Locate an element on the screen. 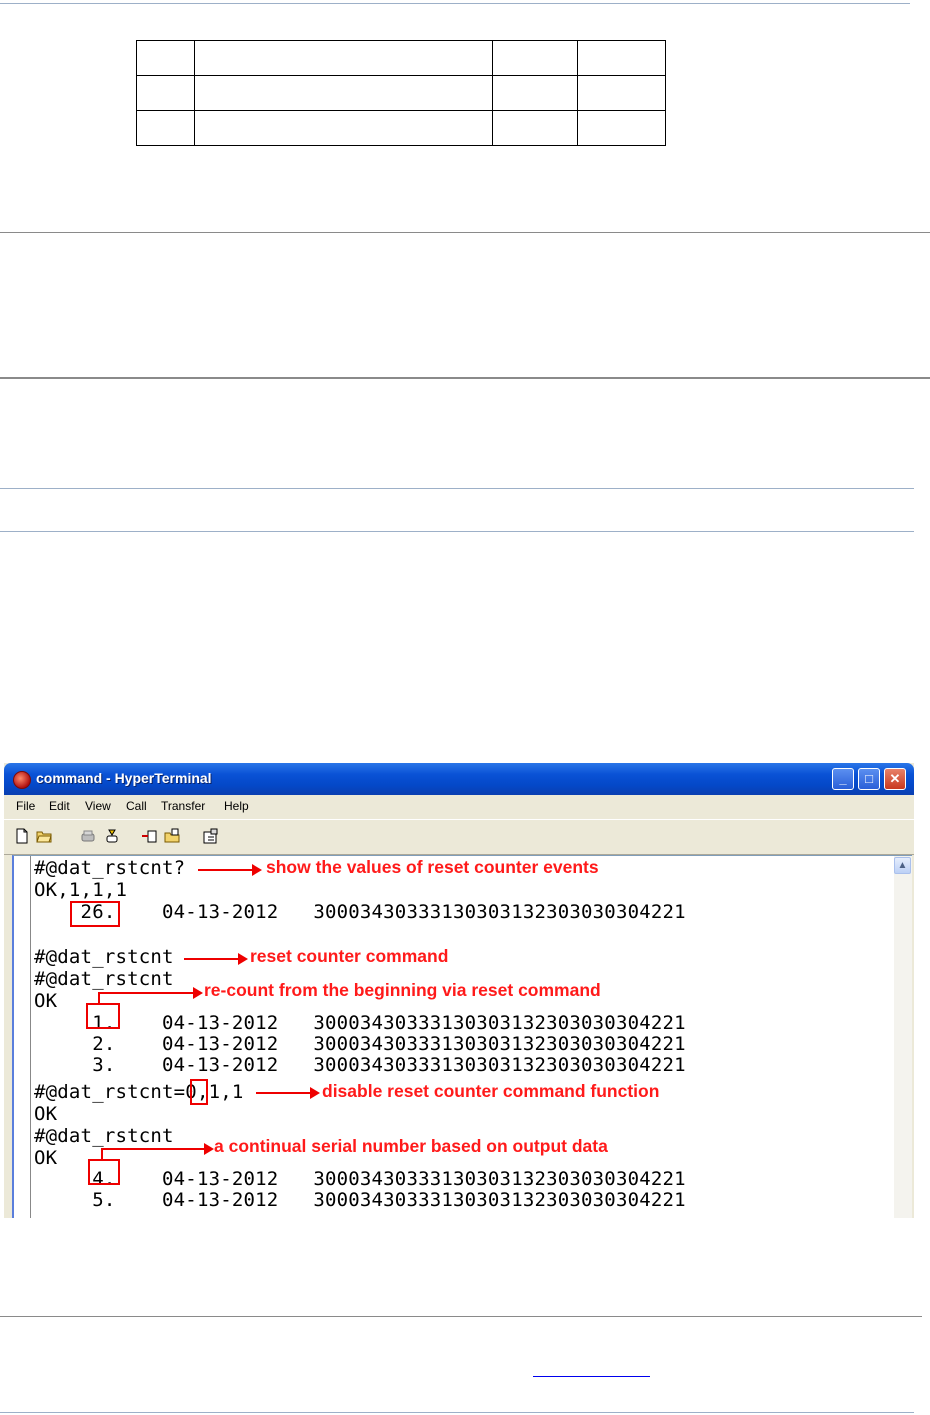 The height and width of the screenshot is (1415, 930). terminal-line: #@dat_rstcnt? is located at coordinates (110, 868).